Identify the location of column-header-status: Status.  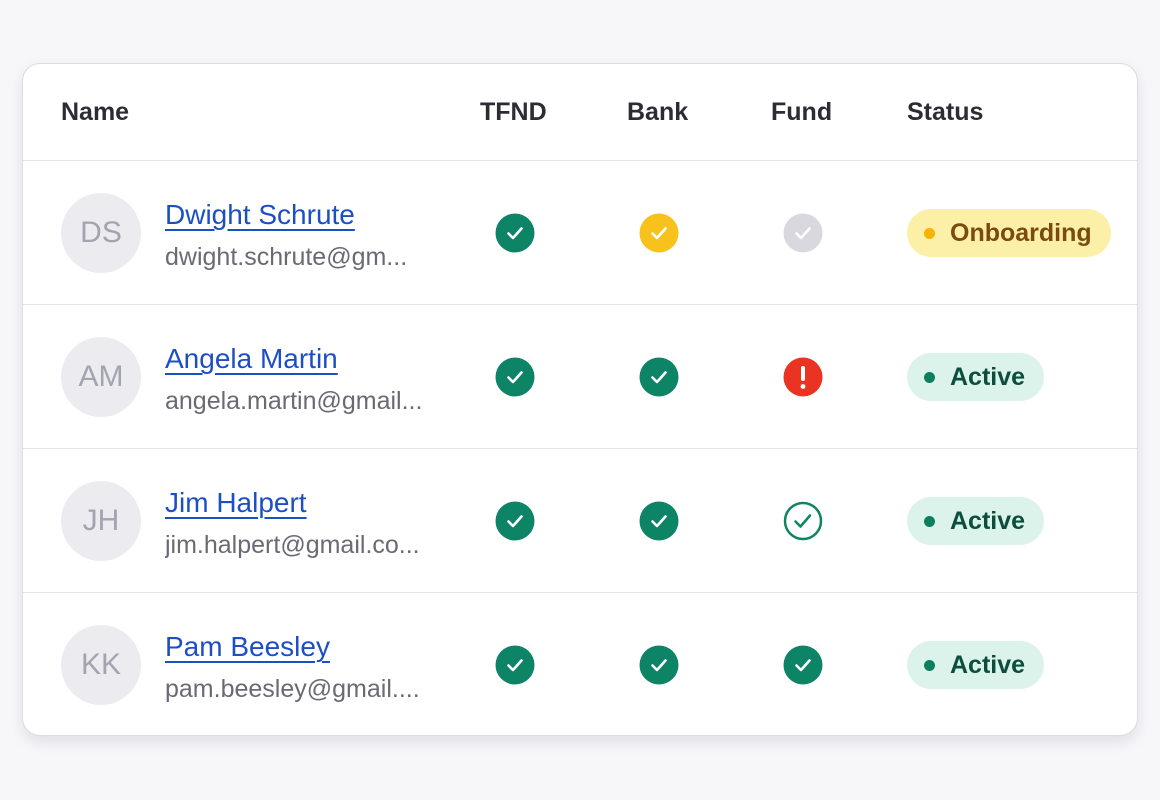
(945, 112).